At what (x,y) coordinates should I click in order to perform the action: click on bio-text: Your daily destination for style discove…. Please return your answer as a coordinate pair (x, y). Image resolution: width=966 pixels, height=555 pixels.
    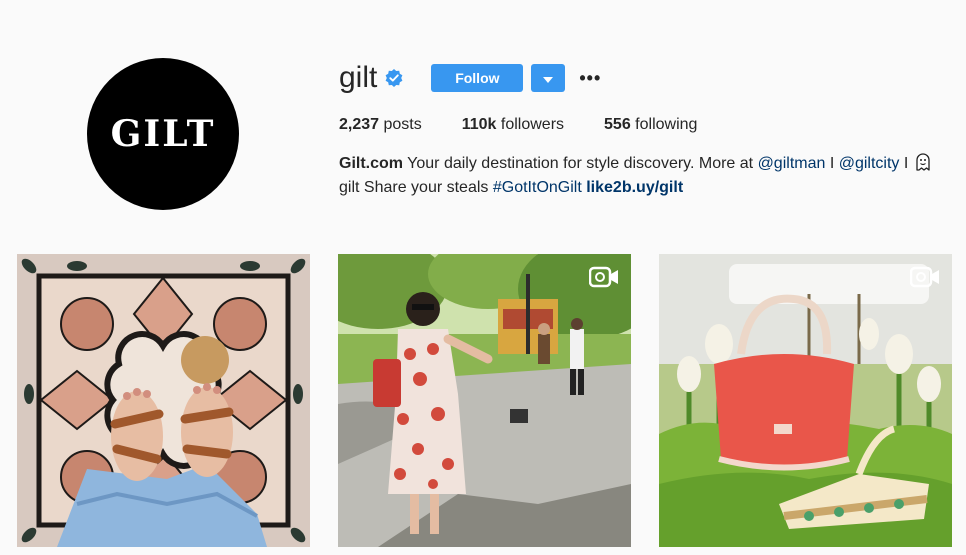
    Looking at the image, I should click on (580, 163).